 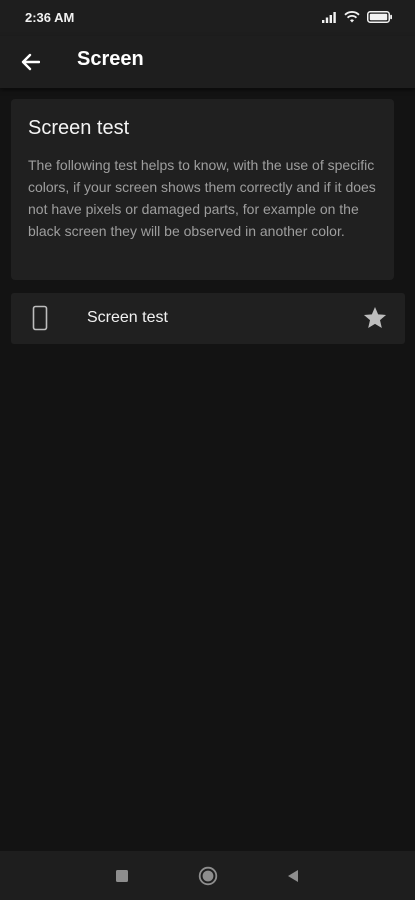 I want to click on system-nav-bar, so click(x=207, y=875).